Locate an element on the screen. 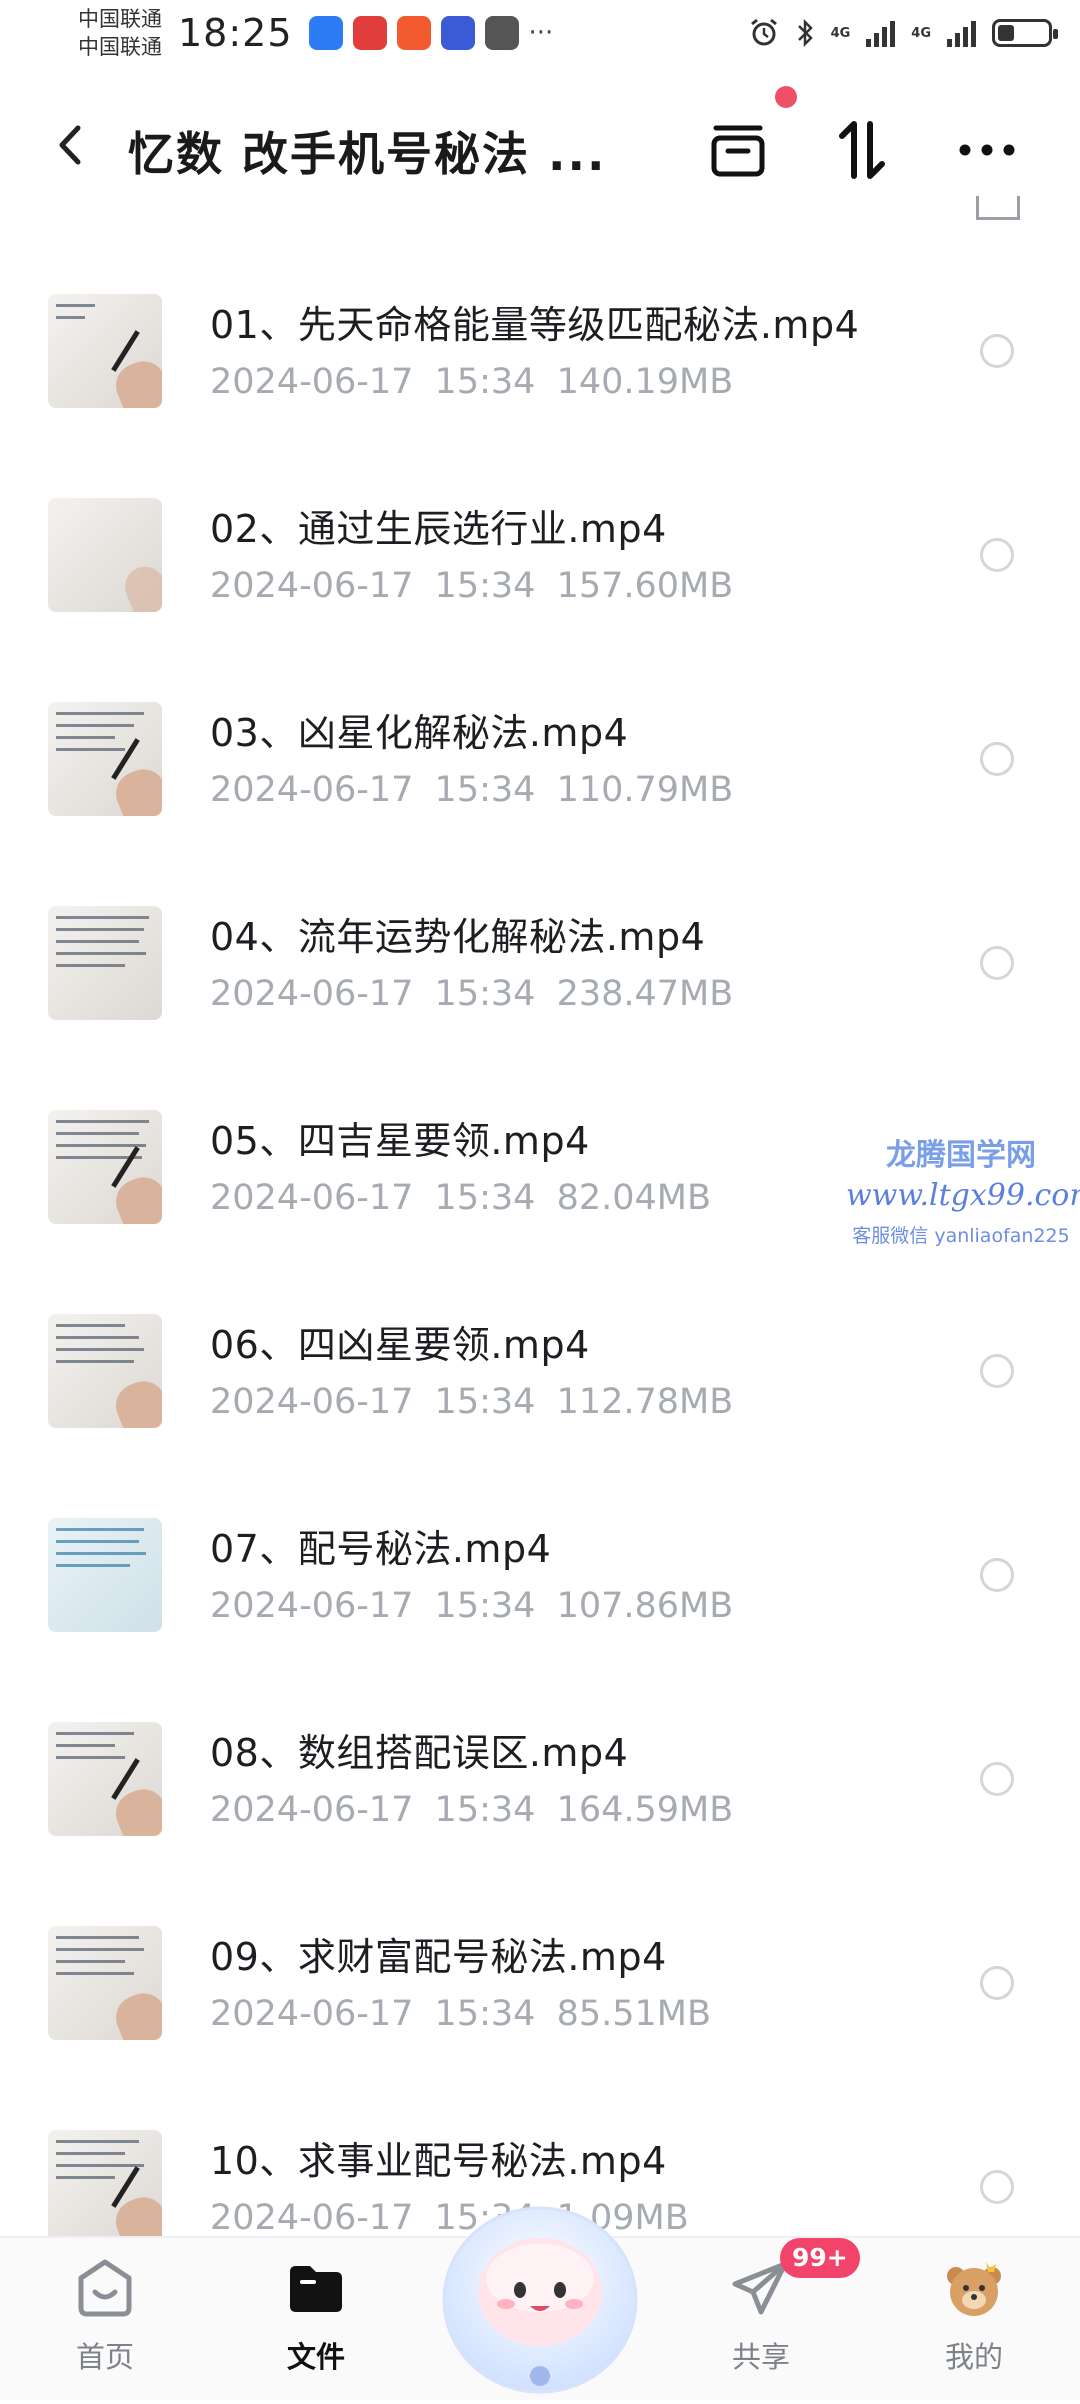 The width and height of the screenshot is (1080, 2404). file-name: 06、四凶星要领.mp4 is located at coordinates (400, 1345).